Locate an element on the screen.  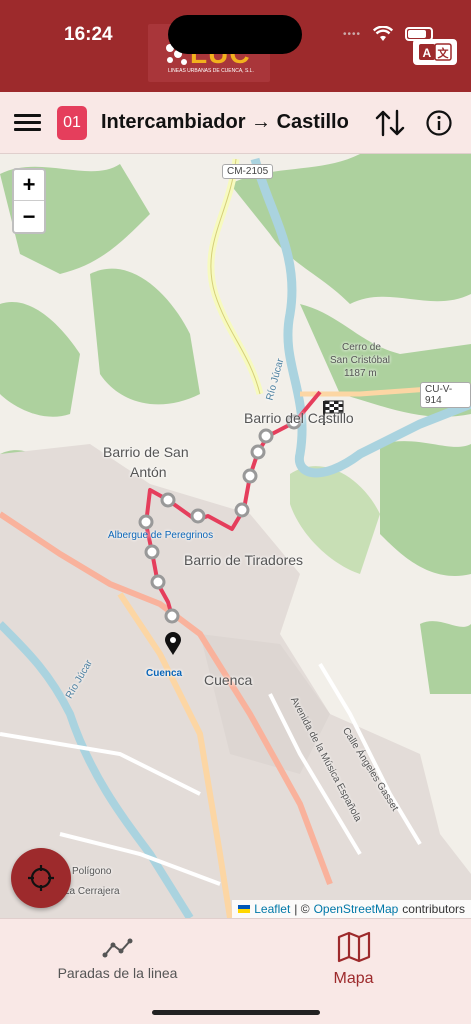
attribution-contributors: contributors is located at coordinates (433, 909).